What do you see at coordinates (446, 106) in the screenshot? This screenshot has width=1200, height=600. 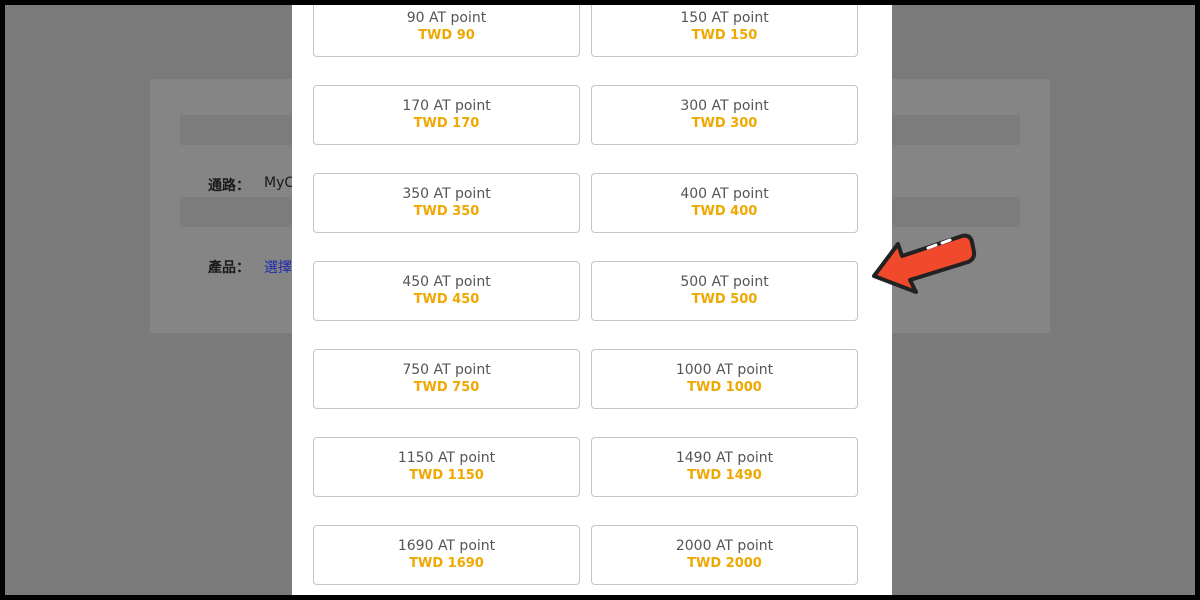 I see `option-points: 170 AT point` at bounding box center [446, 106].